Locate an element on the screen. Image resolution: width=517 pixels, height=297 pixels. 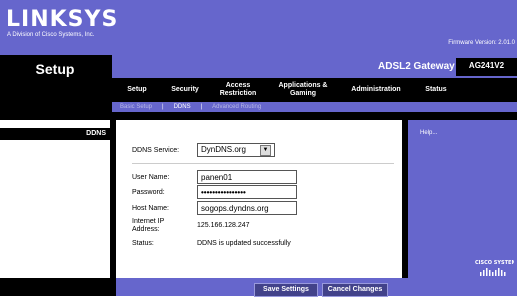
subnav-advanced-routing: Advanced Routing is located at coordinates (236, 107).